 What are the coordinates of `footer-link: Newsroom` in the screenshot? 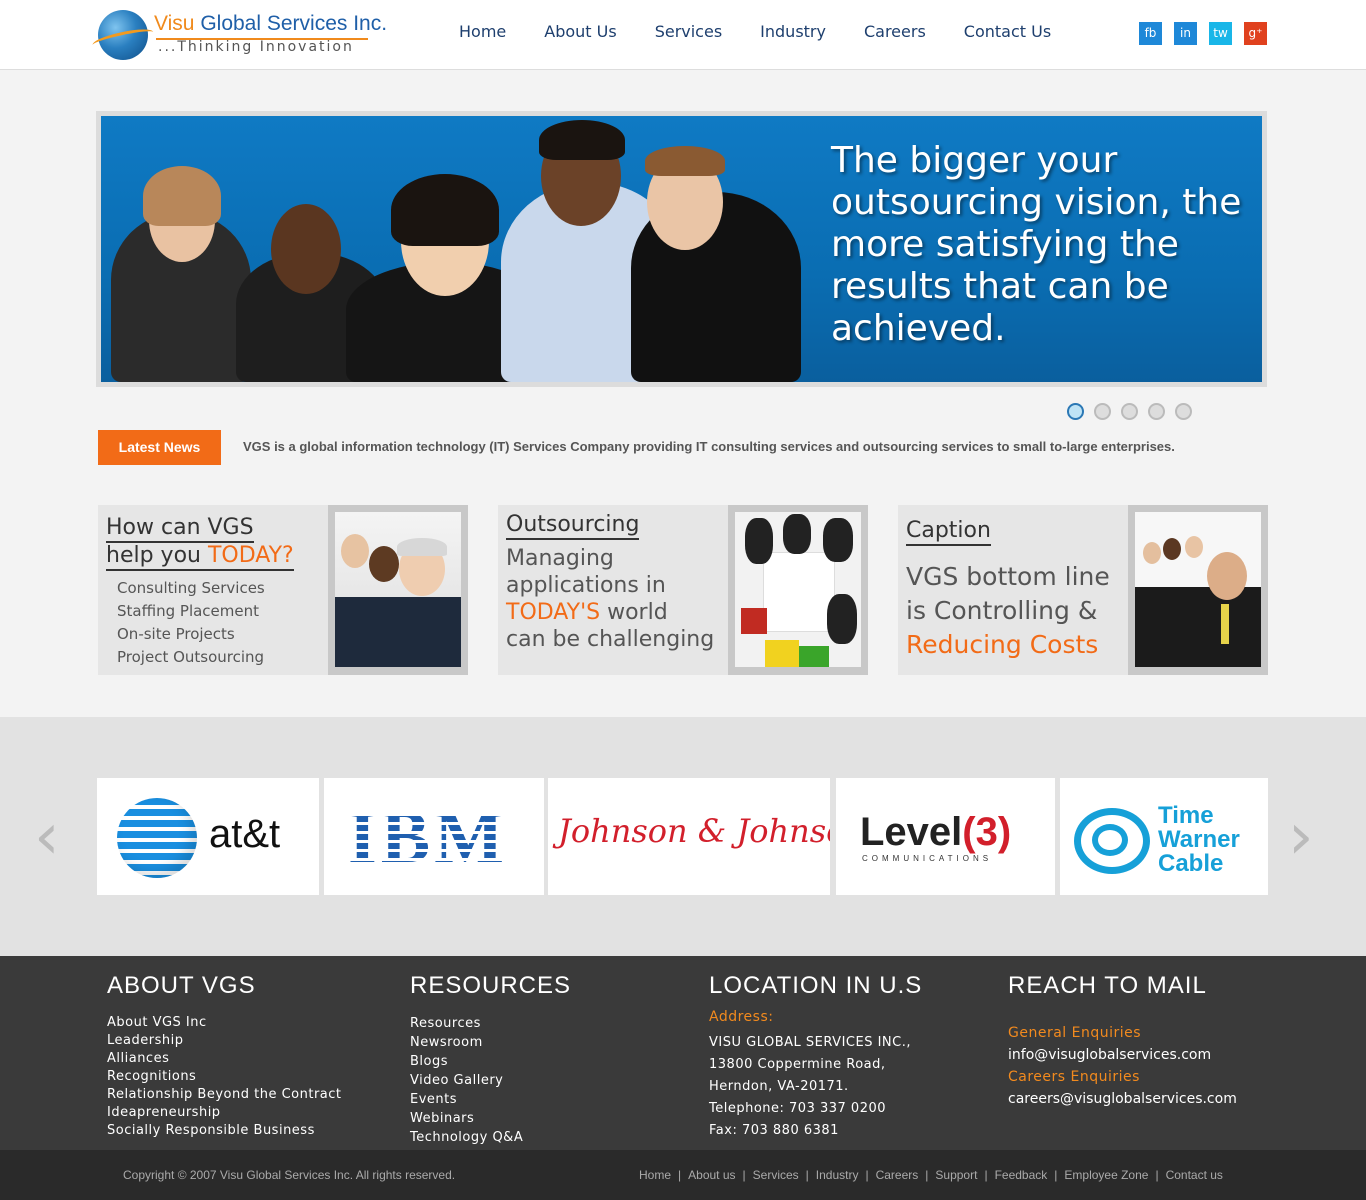 It's located at (490, 1042).